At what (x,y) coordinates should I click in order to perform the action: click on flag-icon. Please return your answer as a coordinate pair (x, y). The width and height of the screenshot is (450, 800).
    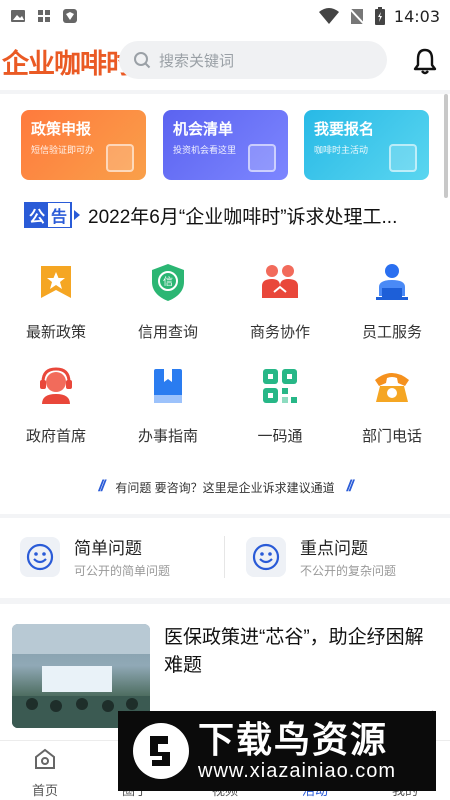
    Looking at the image, I should click on (56, 282).